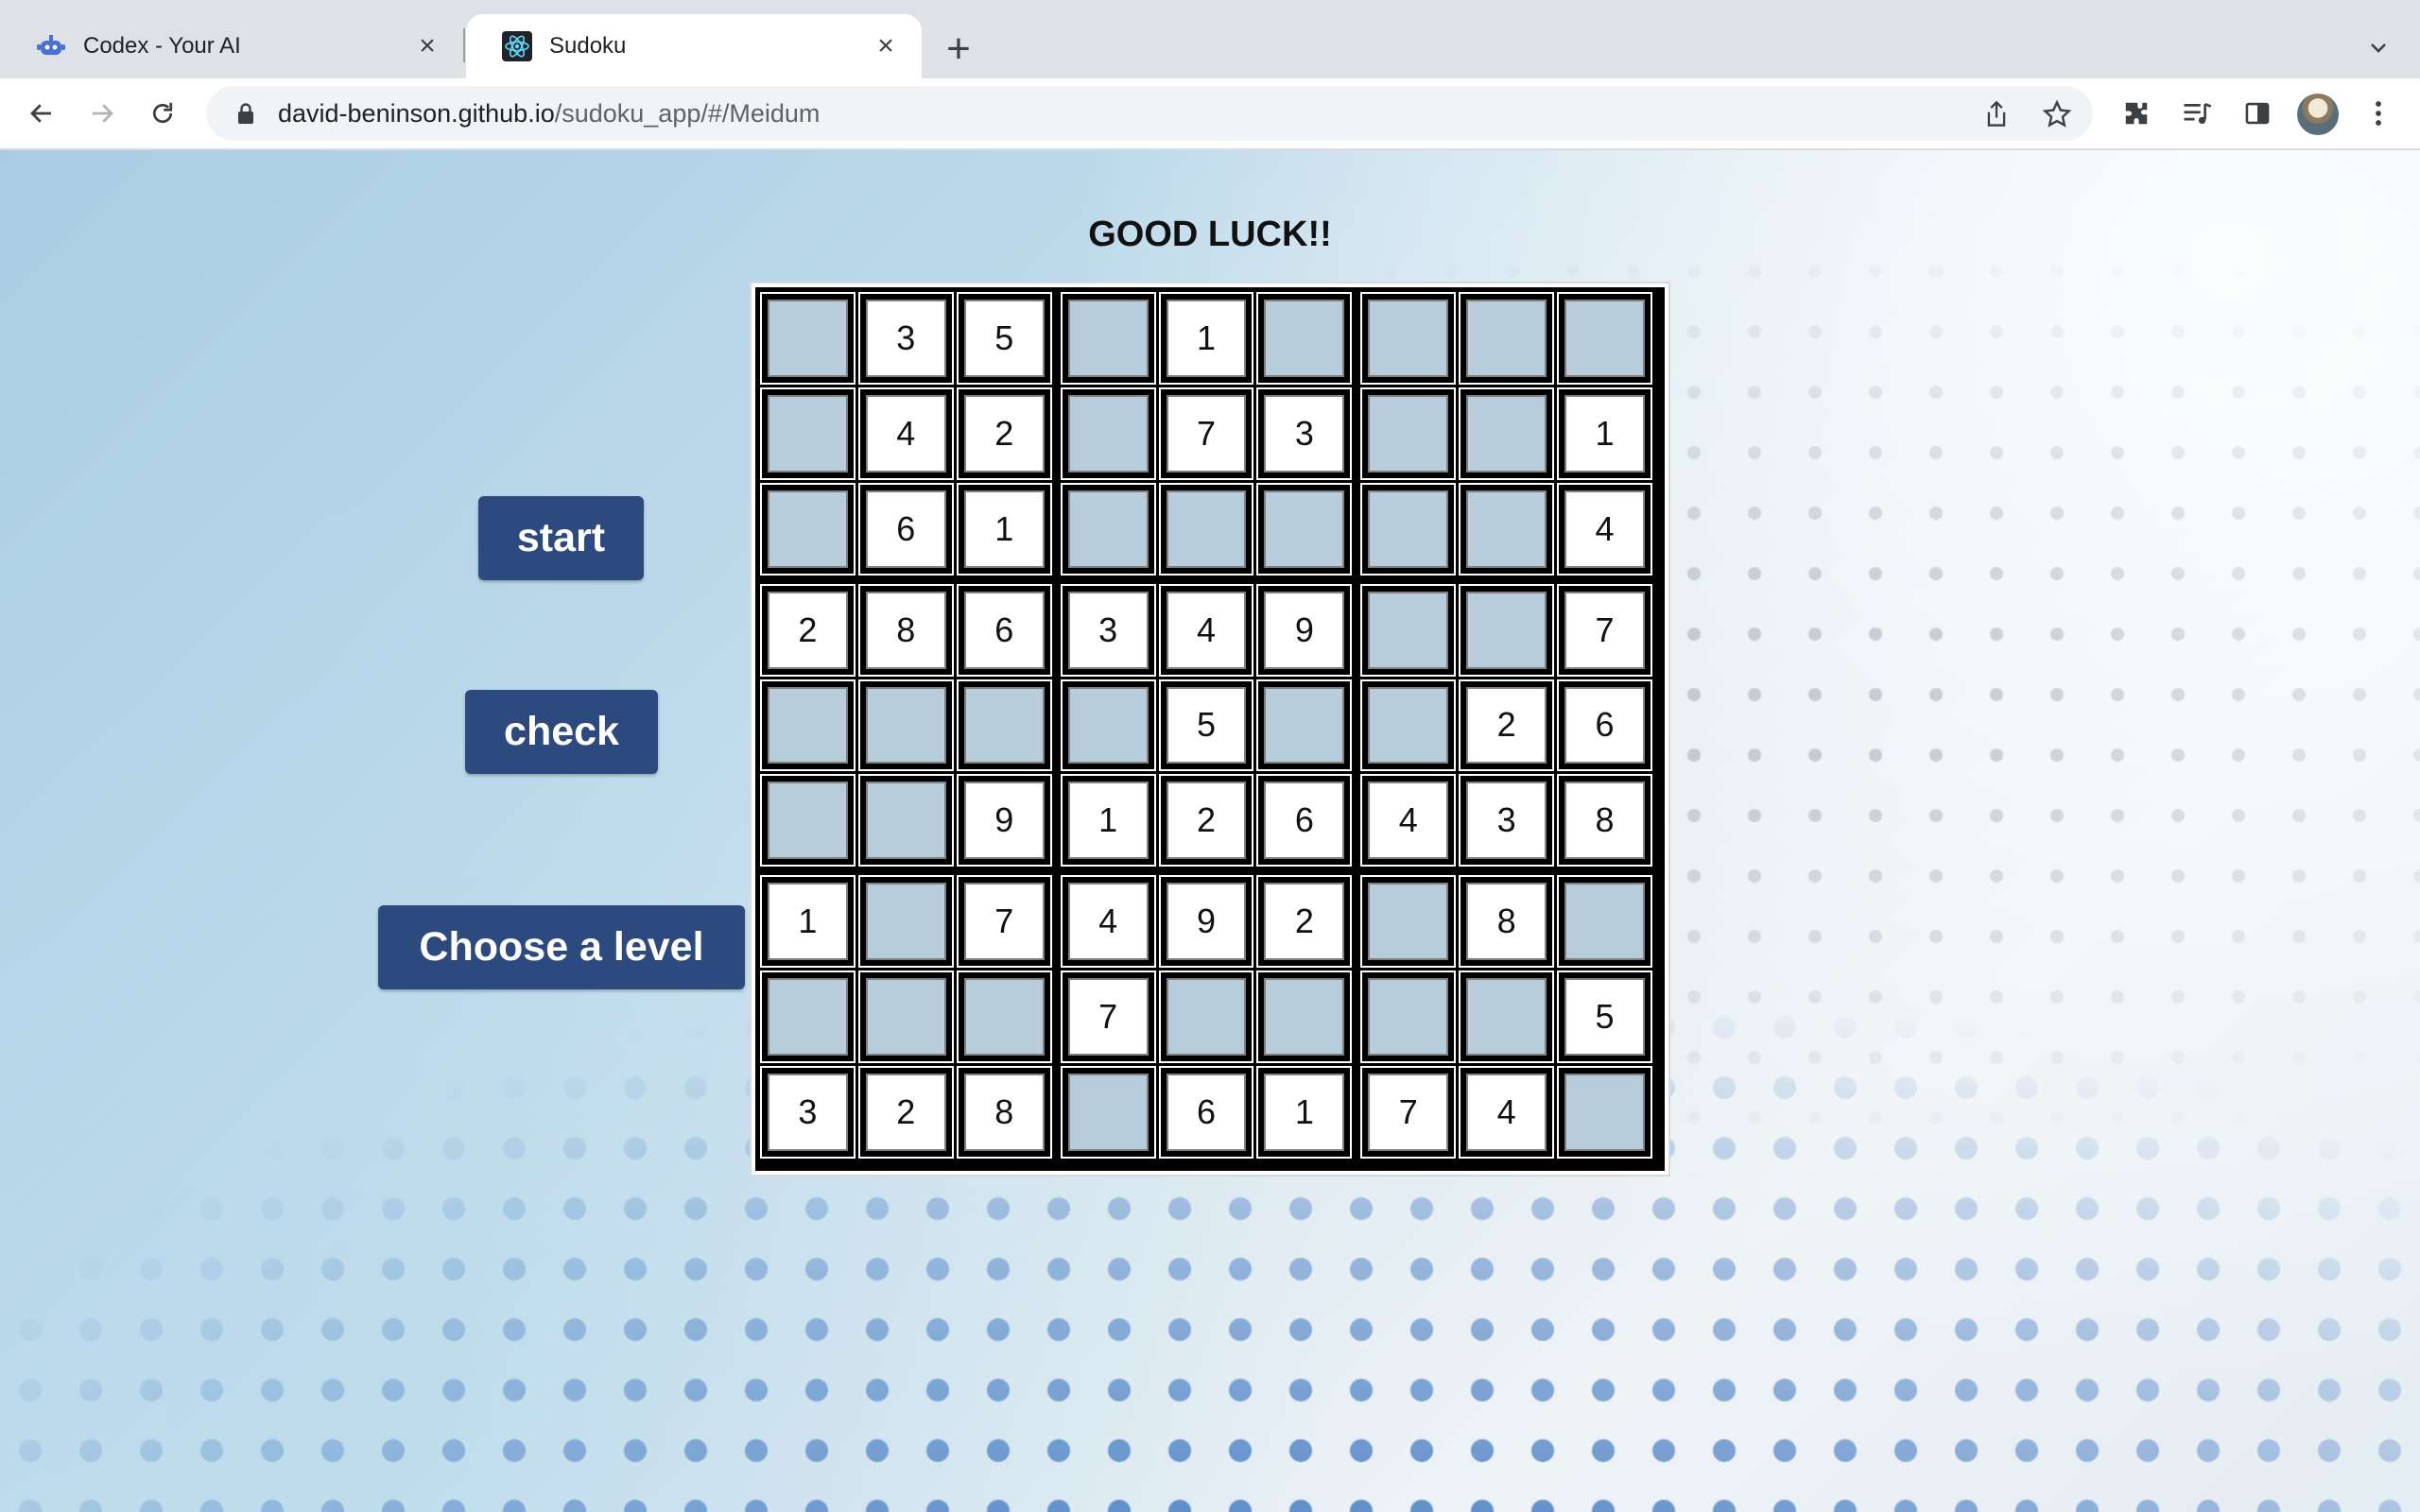 This screenshot has height=1512, width=2420. I want to click on side-panel-icon, so click(2257, 113).